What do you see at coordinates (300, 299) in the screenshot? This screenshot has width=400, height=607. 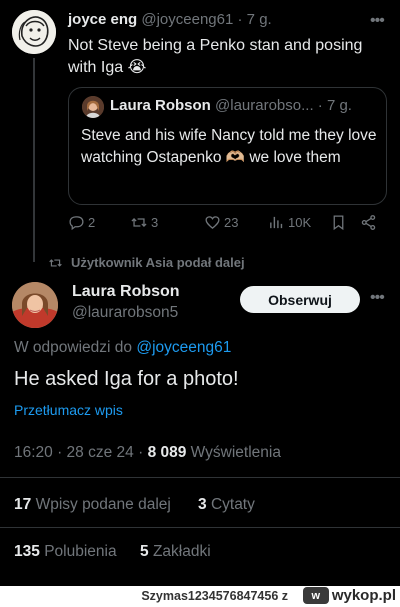 I see `follow-button: Obserwuj` at bounding box center [300, 299].